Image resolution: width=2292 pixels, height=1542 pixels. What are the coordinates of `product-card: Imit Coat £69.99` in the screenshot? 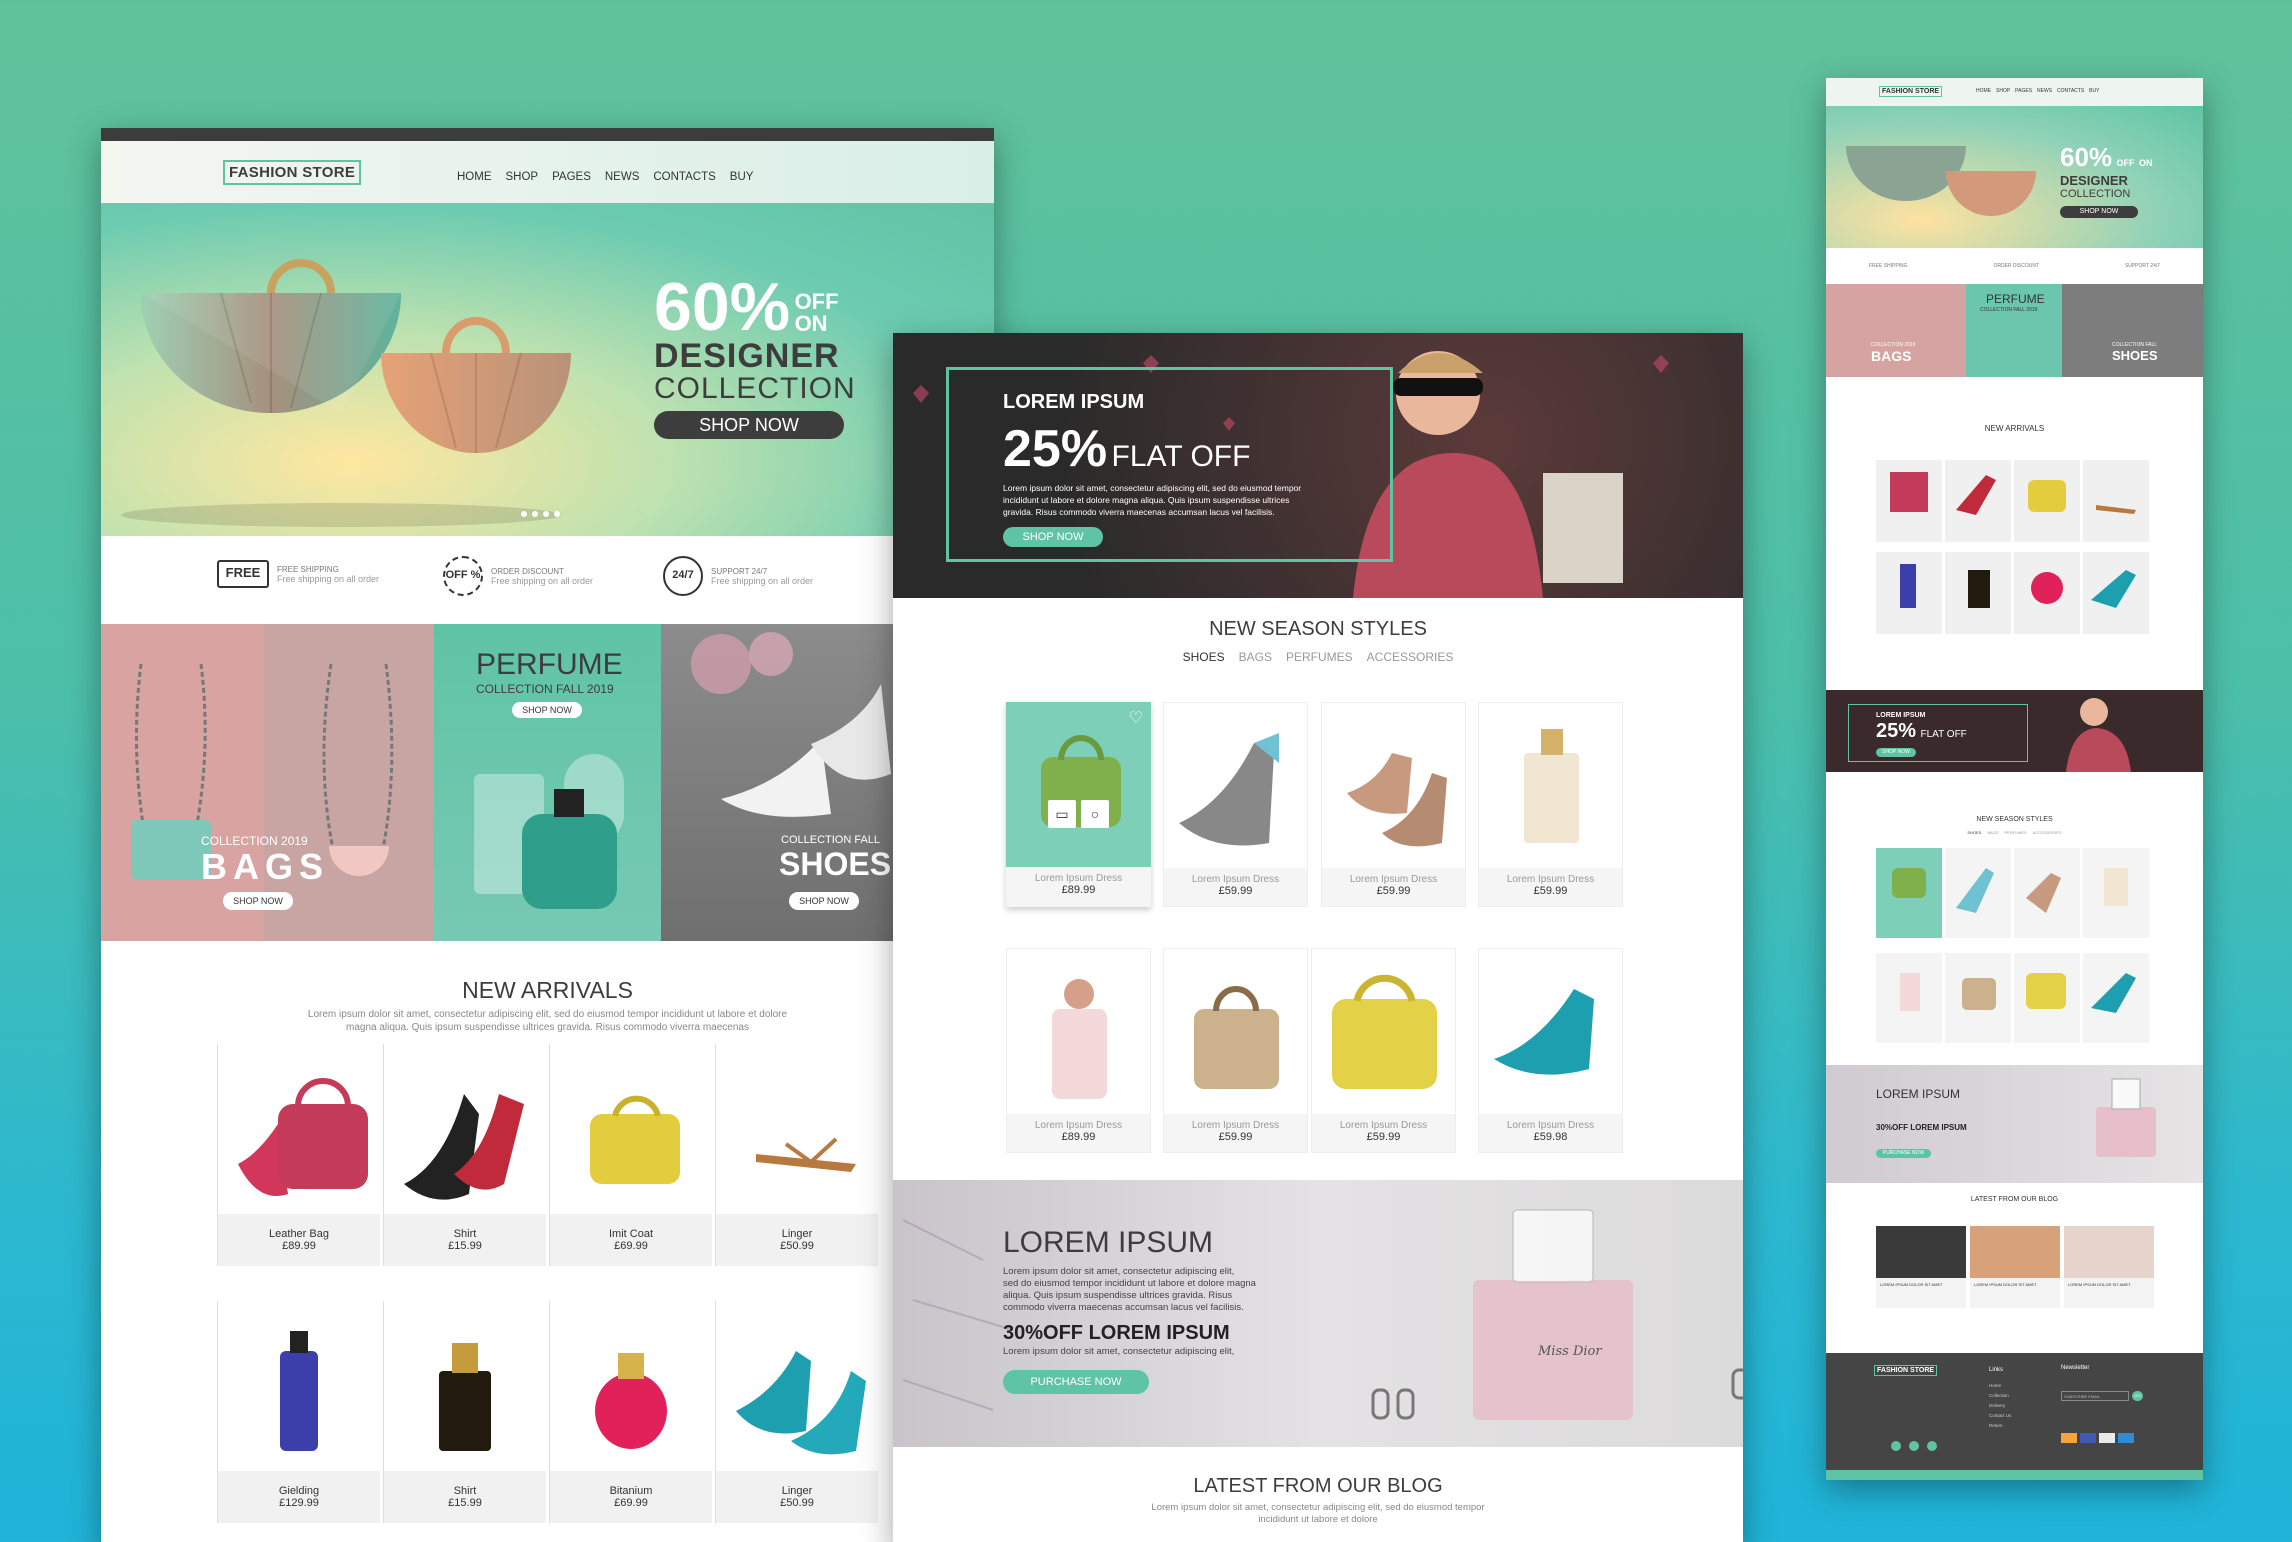 It's located at (630, 1155).